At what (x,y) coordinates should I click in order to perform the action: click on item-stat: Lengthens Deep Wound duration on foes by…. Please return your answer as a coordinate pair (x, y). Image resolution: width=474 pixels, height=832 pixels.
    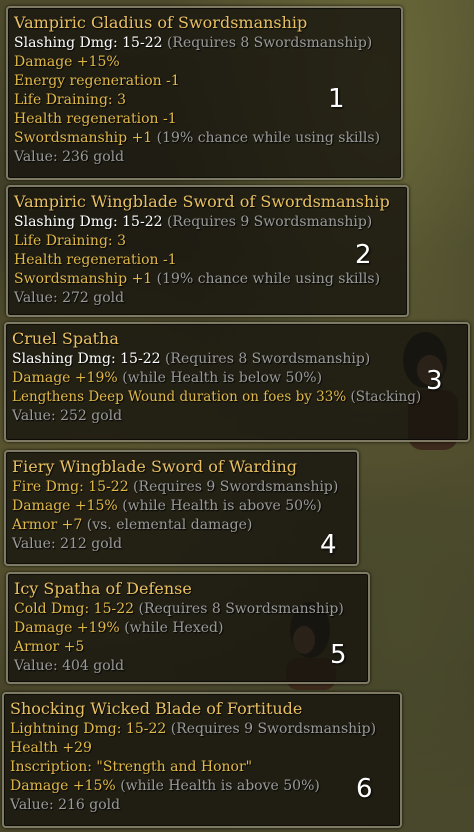
    Looking at the image, I should click on (217, 397).